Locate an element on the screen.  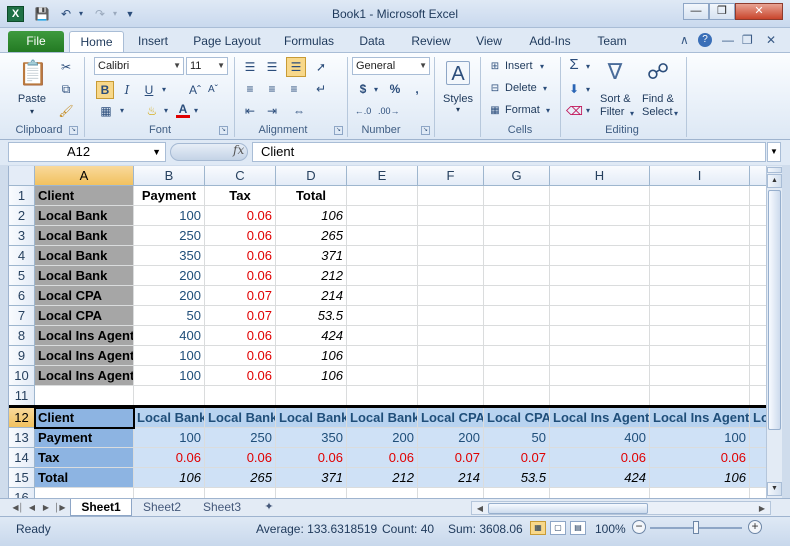
increase-indent-icon: ⇥ is located at coordinates (272, 111).